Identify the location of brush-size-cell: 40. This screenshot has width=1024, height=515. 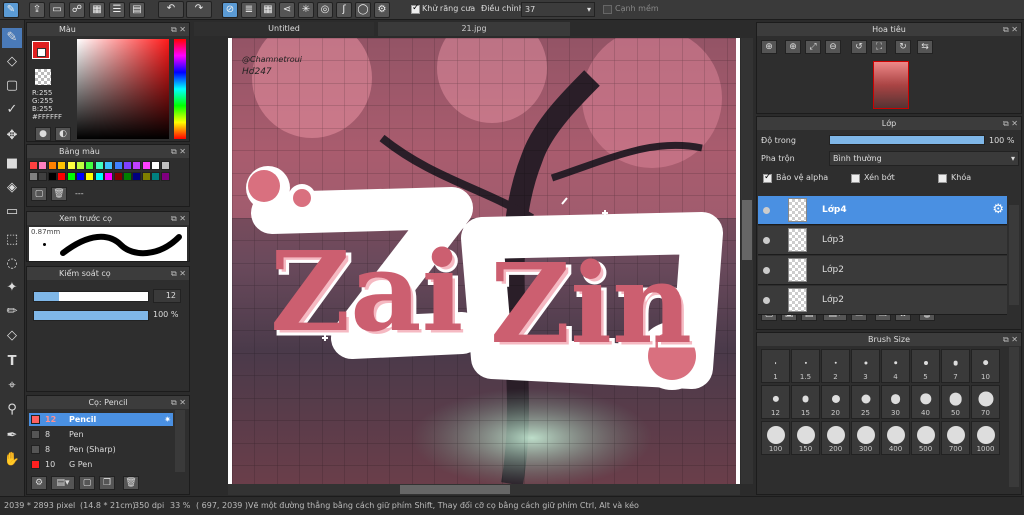
(925, 402).